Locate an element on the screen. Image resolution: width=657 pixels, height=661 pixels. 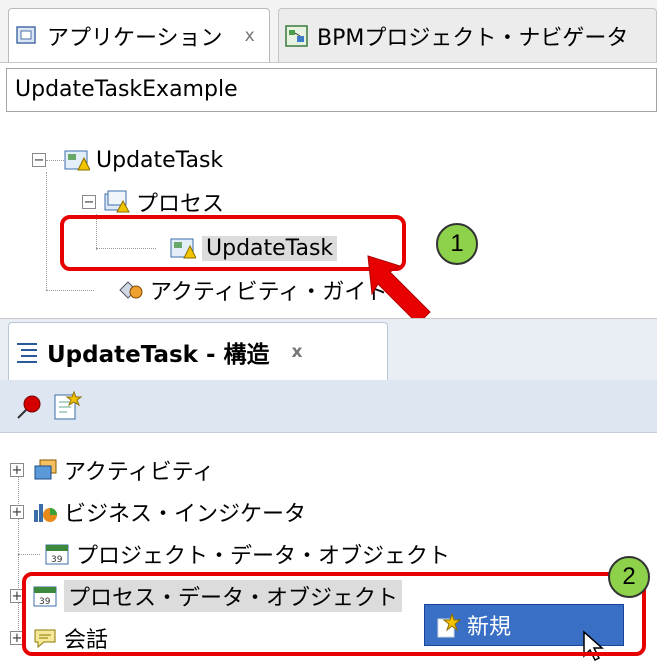
structure-item-activities: + アクティビティ is located at coordinates (112, 470).